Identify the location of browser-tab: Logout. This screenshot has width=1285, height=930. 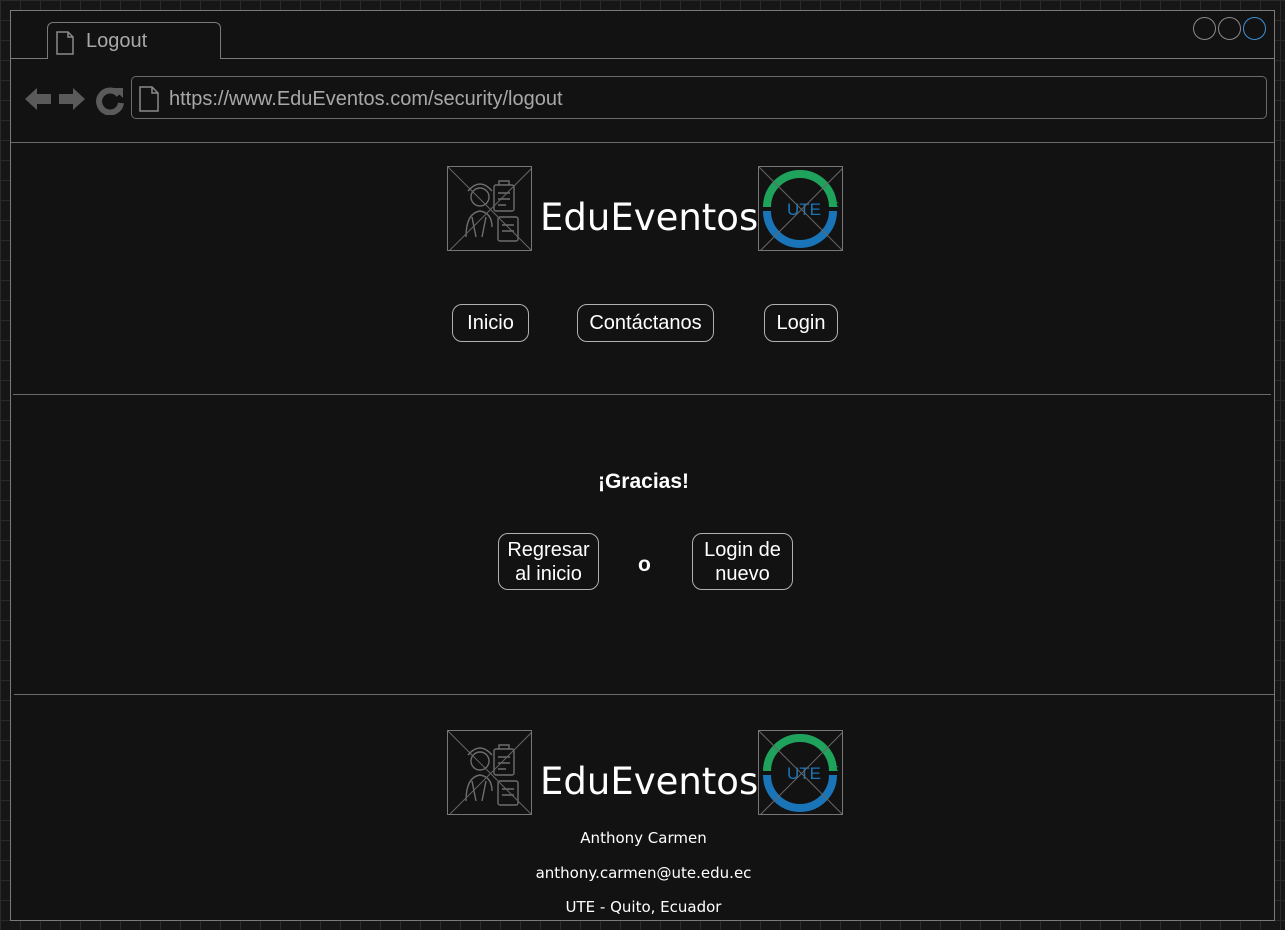
(134, 40).